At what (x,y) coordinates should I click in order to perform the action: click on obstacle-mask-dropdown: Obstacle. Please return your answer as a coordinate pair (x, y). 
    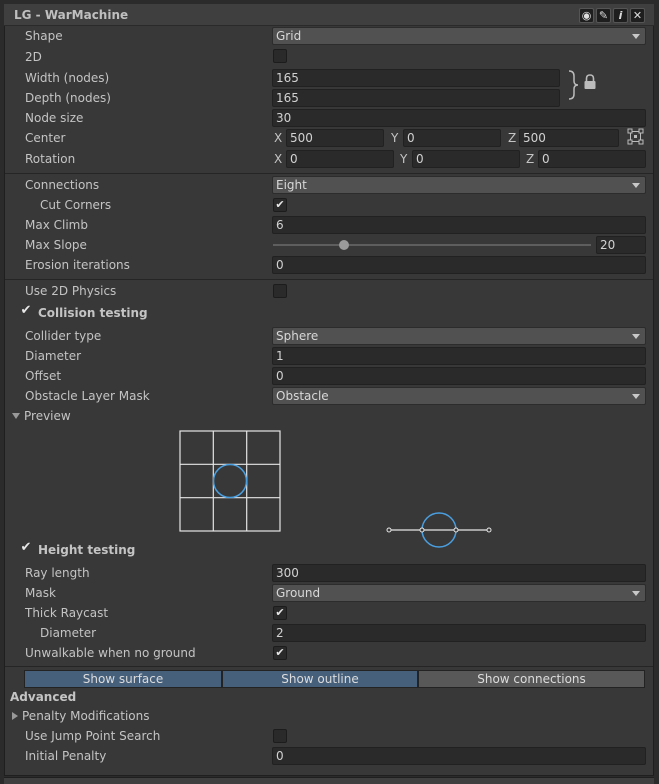
    Looking at the image, I should click on (459, 396).